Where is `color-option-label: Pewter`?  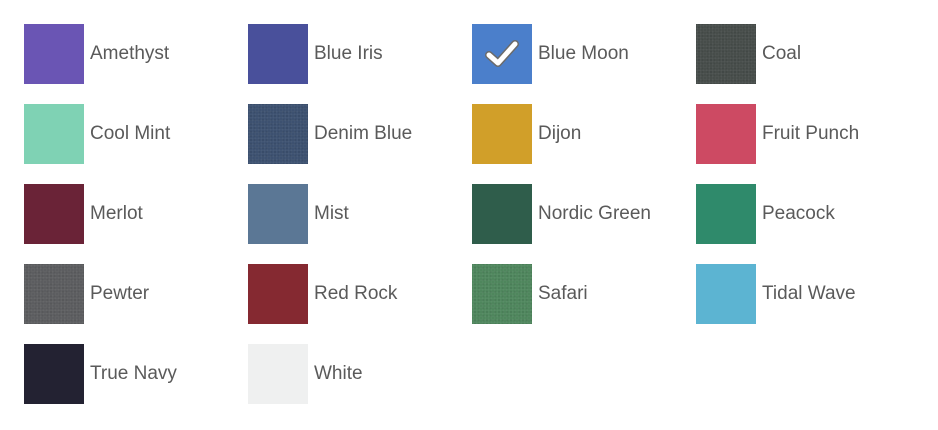 color-option-label: Pewter is located at coordinates (120, 293).